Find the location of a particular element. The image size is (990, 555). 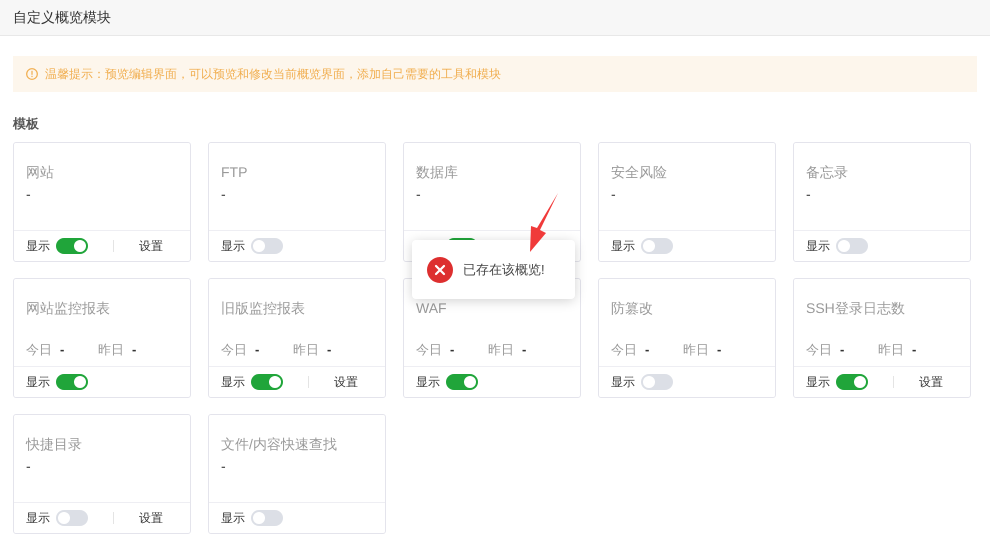

notice-text: 温馨提示：预览编辑界面，可以预览和修改当前概览界面，添加自己需要的工具和模块 is located at coordinates (273, 74).